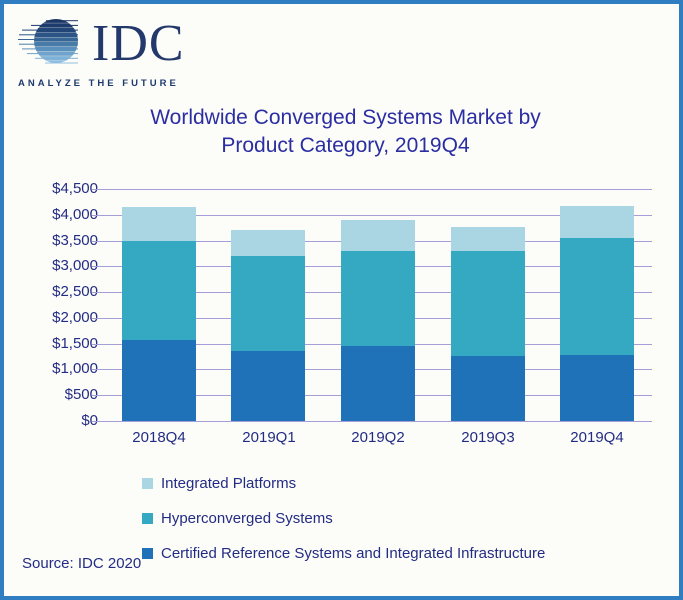  I want to click on x-axis-label: 2019Q2, so click(378, 437).